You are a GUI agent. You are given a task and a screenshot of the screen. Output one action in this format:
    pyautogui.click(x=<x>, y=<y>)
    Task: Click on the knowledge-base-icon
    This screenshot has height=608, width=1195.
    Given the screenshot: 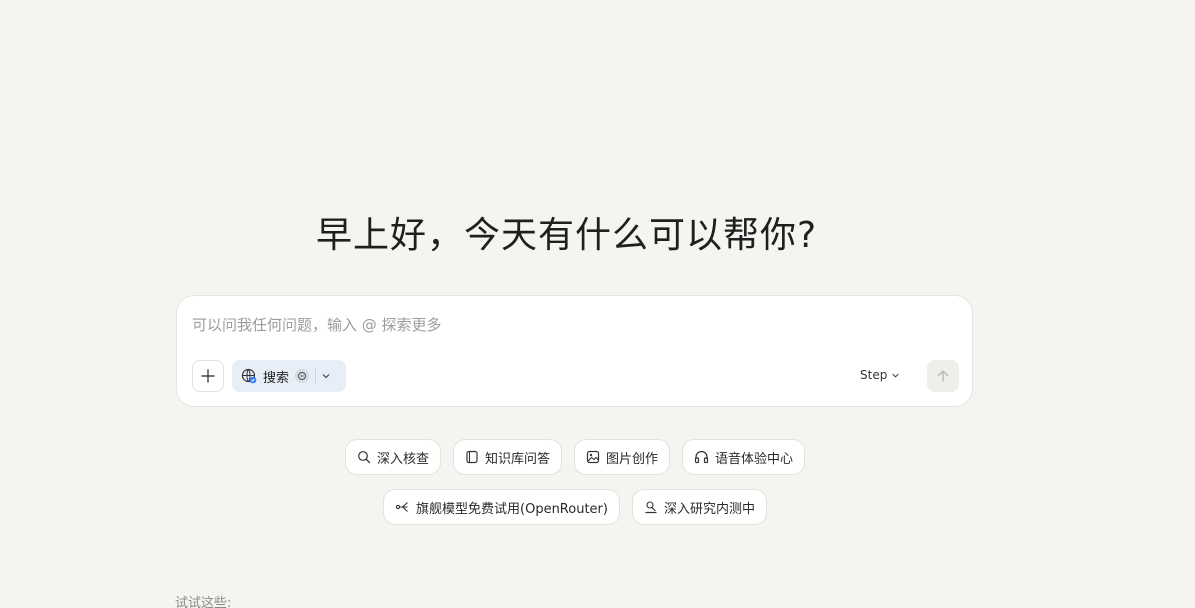 What is the action you would take?
    pyautogui.click(x=472, y=457)
    